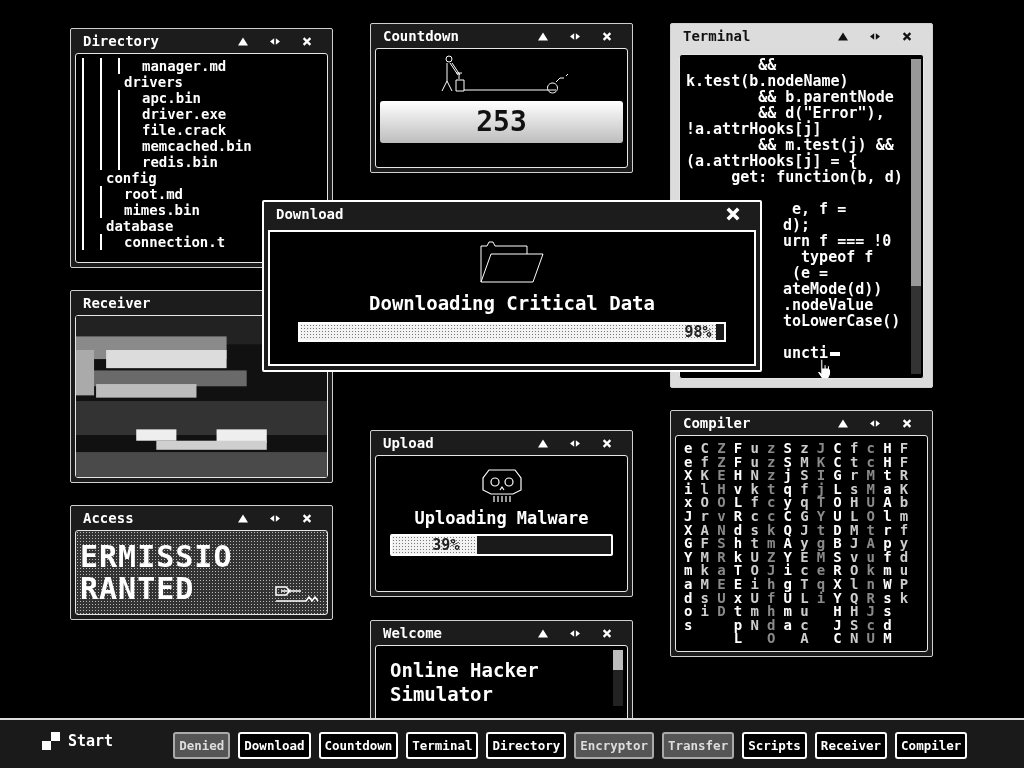  Describe the element at coordinates (358, 745) in the screenshot. I see `taskbar-button: Countdown` at that location.